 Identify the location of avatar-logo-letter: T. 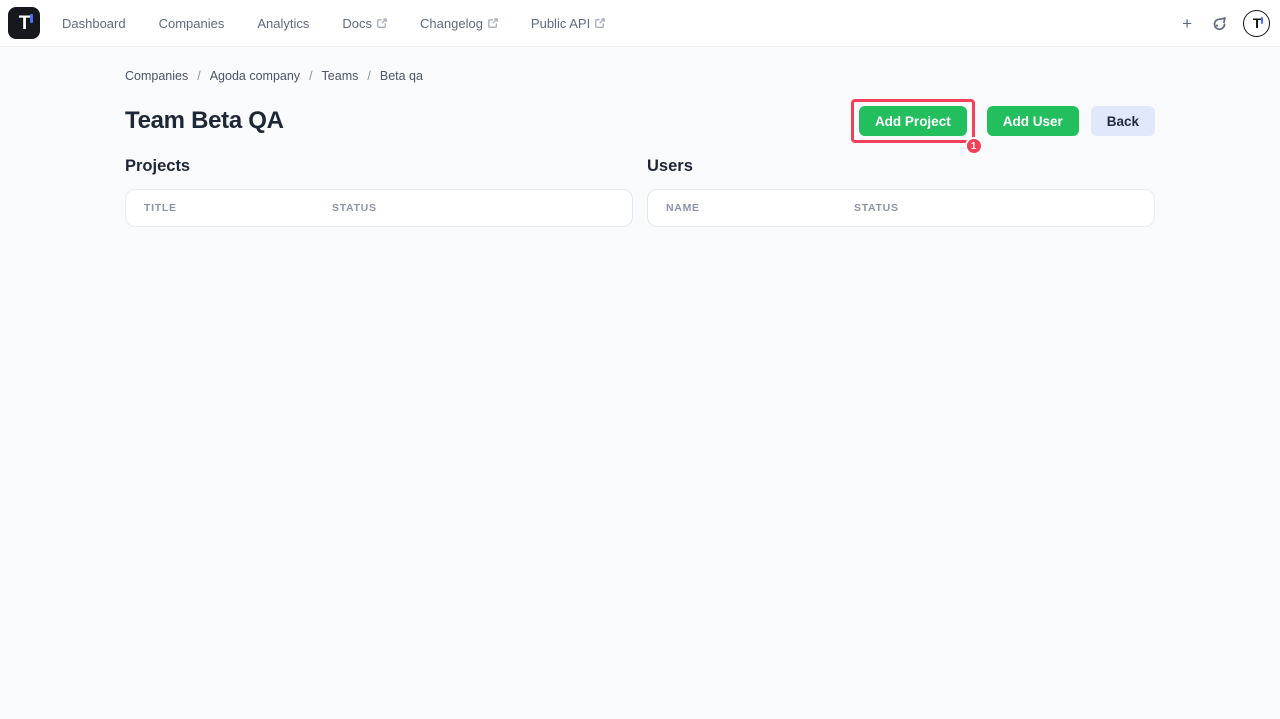
(1257, 23).